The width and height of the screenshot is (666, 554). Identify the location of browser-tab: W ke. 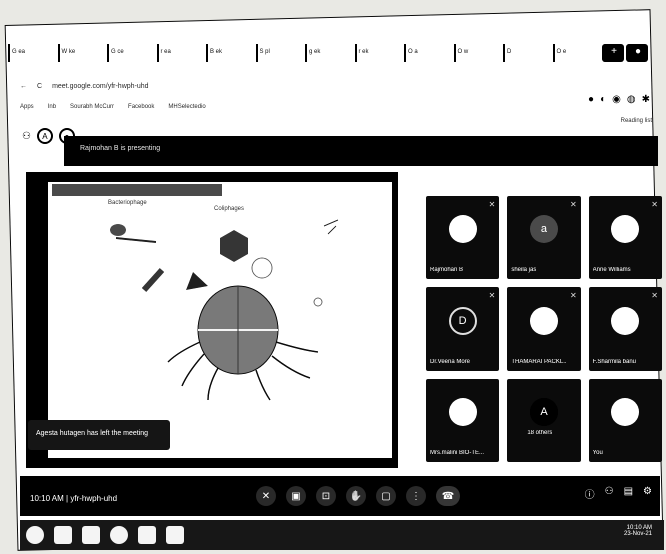
(81, 53).